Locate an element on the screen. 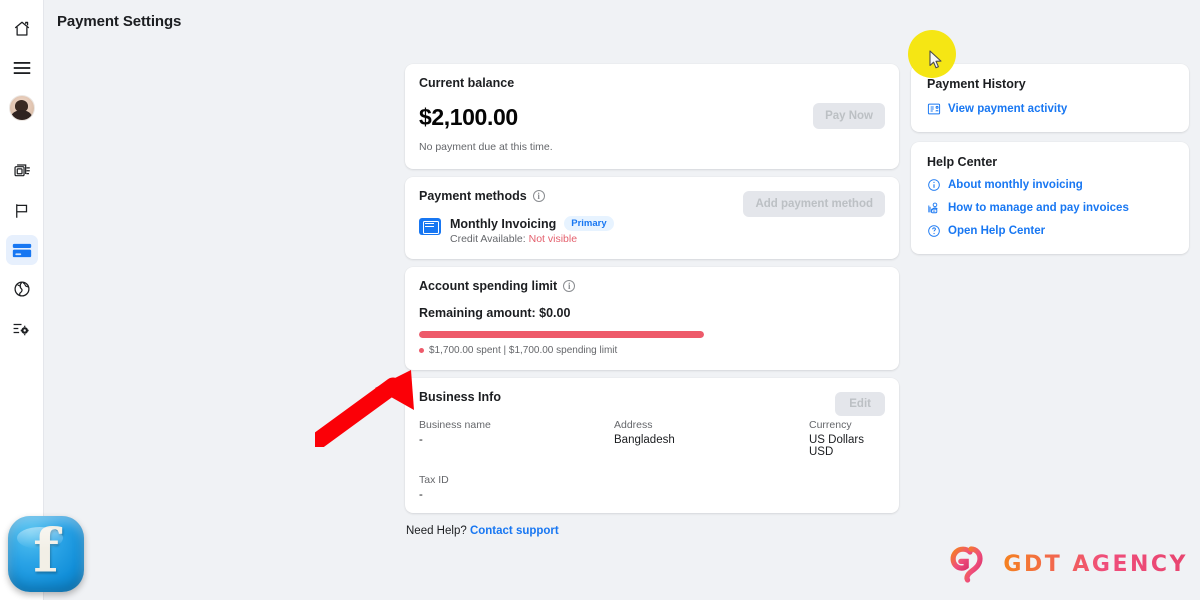 This screenshot has width=1200, height=600. settings-sliders-icon is located at coordinates (21, 328).